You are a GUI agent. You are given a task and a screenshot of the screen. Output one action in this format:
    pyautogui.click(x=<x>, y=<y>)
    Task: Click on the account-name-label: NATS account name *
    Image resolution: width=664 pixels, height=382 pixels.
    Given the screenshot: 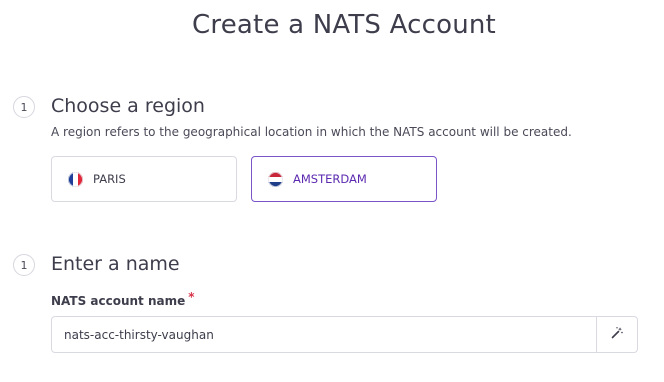 What is the action you would take?
    pyautogui.click(x=123, y=299)
    